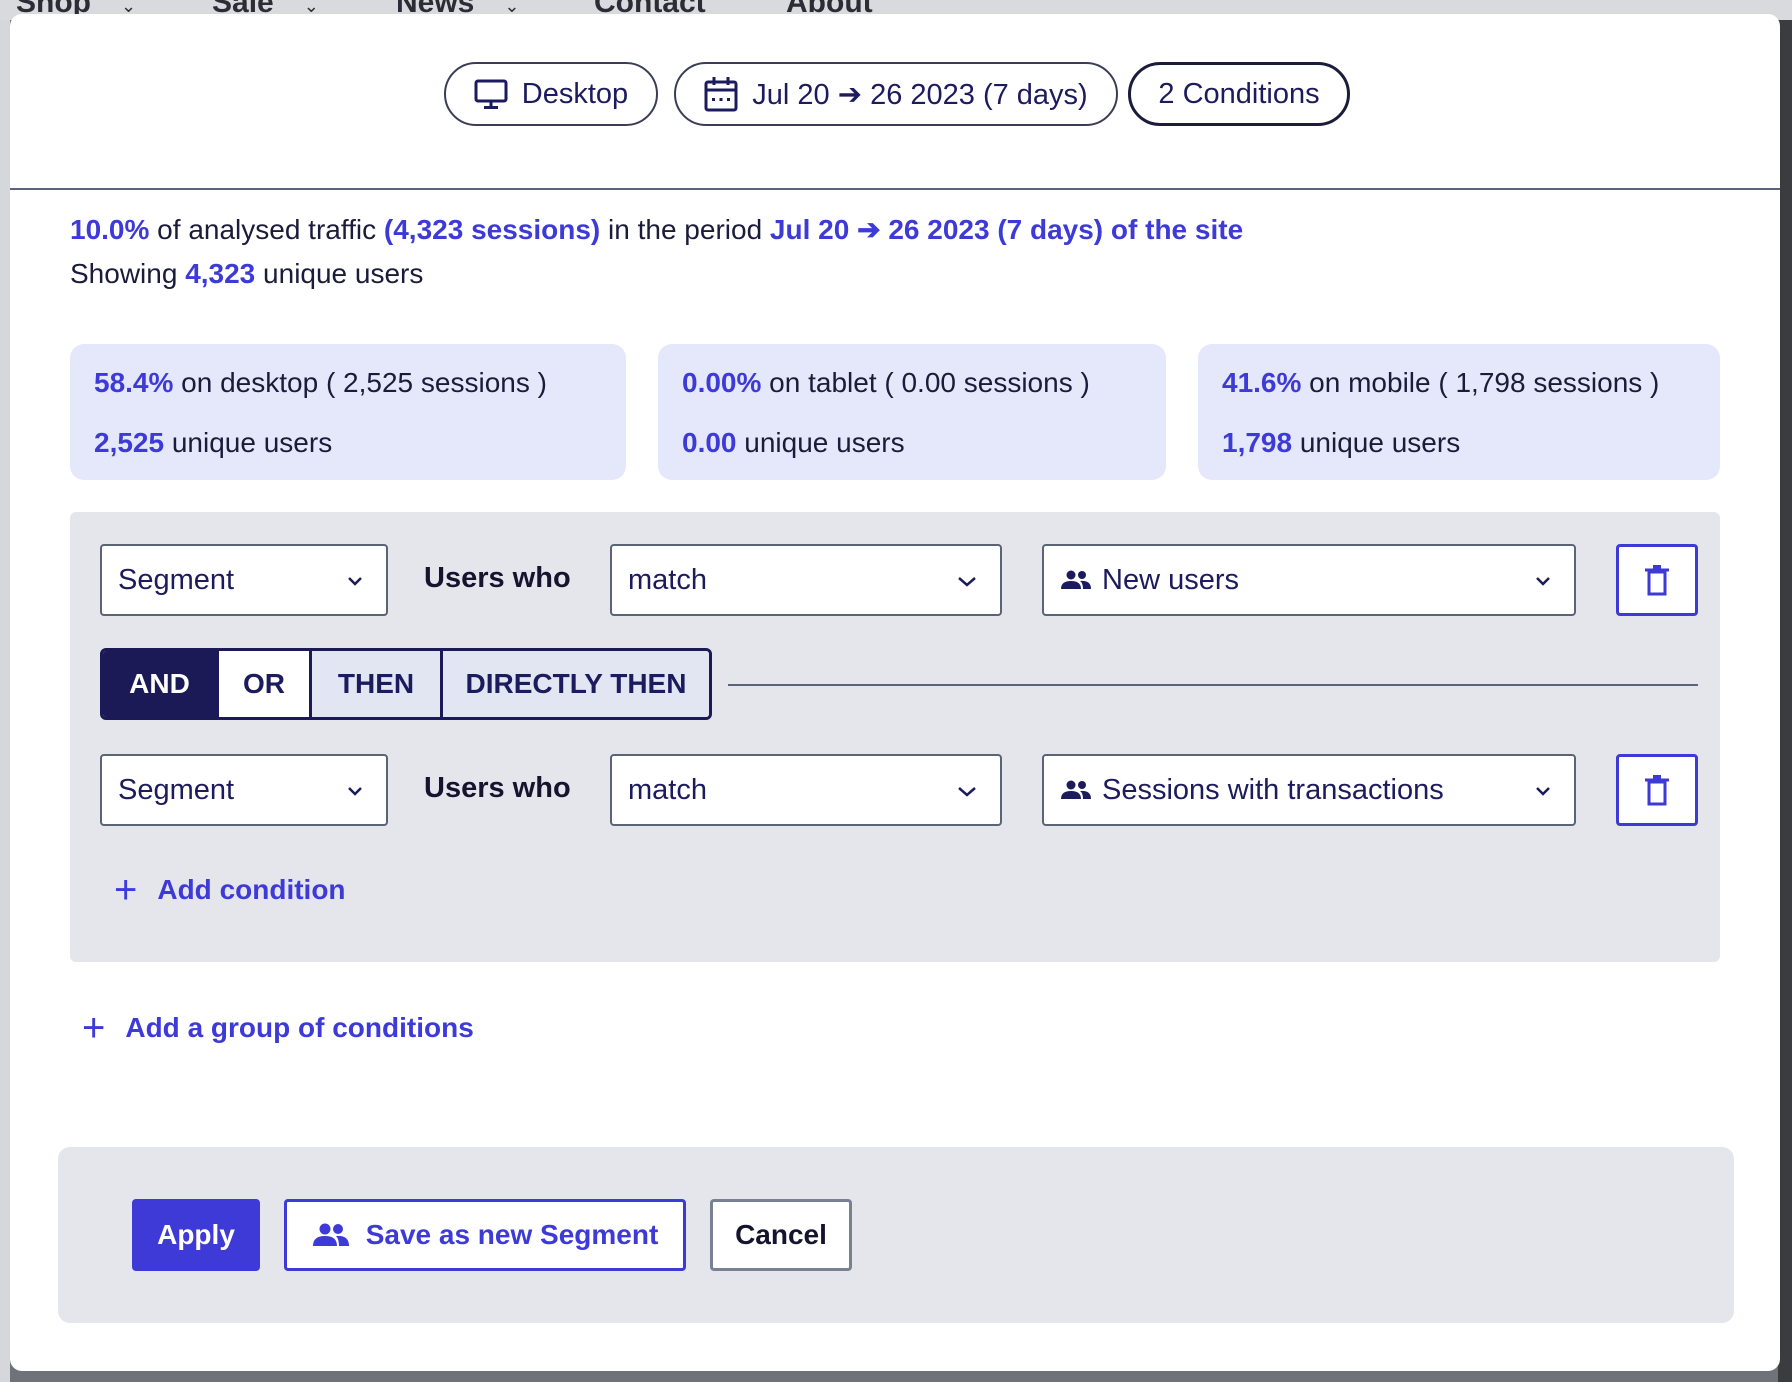 This screenshot has width=1792, height=1382. I want to click on logic-then-button: THEN, so click(377, 684).